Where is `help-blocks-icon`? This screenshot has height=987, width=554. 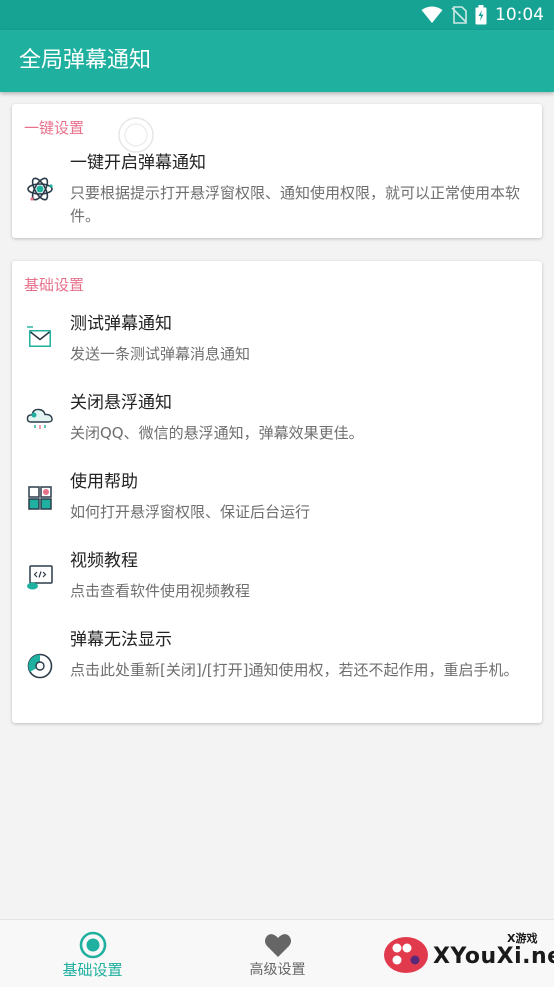
help-blocks-icon is located at coordinates (40, 498).